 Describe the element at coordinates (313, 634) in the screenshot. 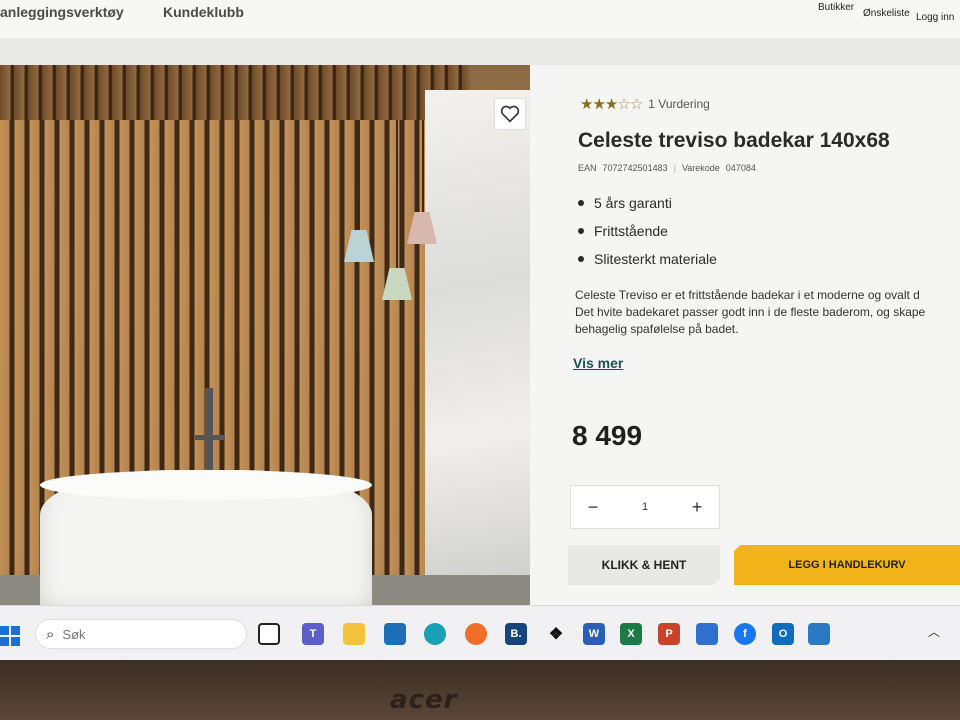

I see `teams-icon: T` at that location.